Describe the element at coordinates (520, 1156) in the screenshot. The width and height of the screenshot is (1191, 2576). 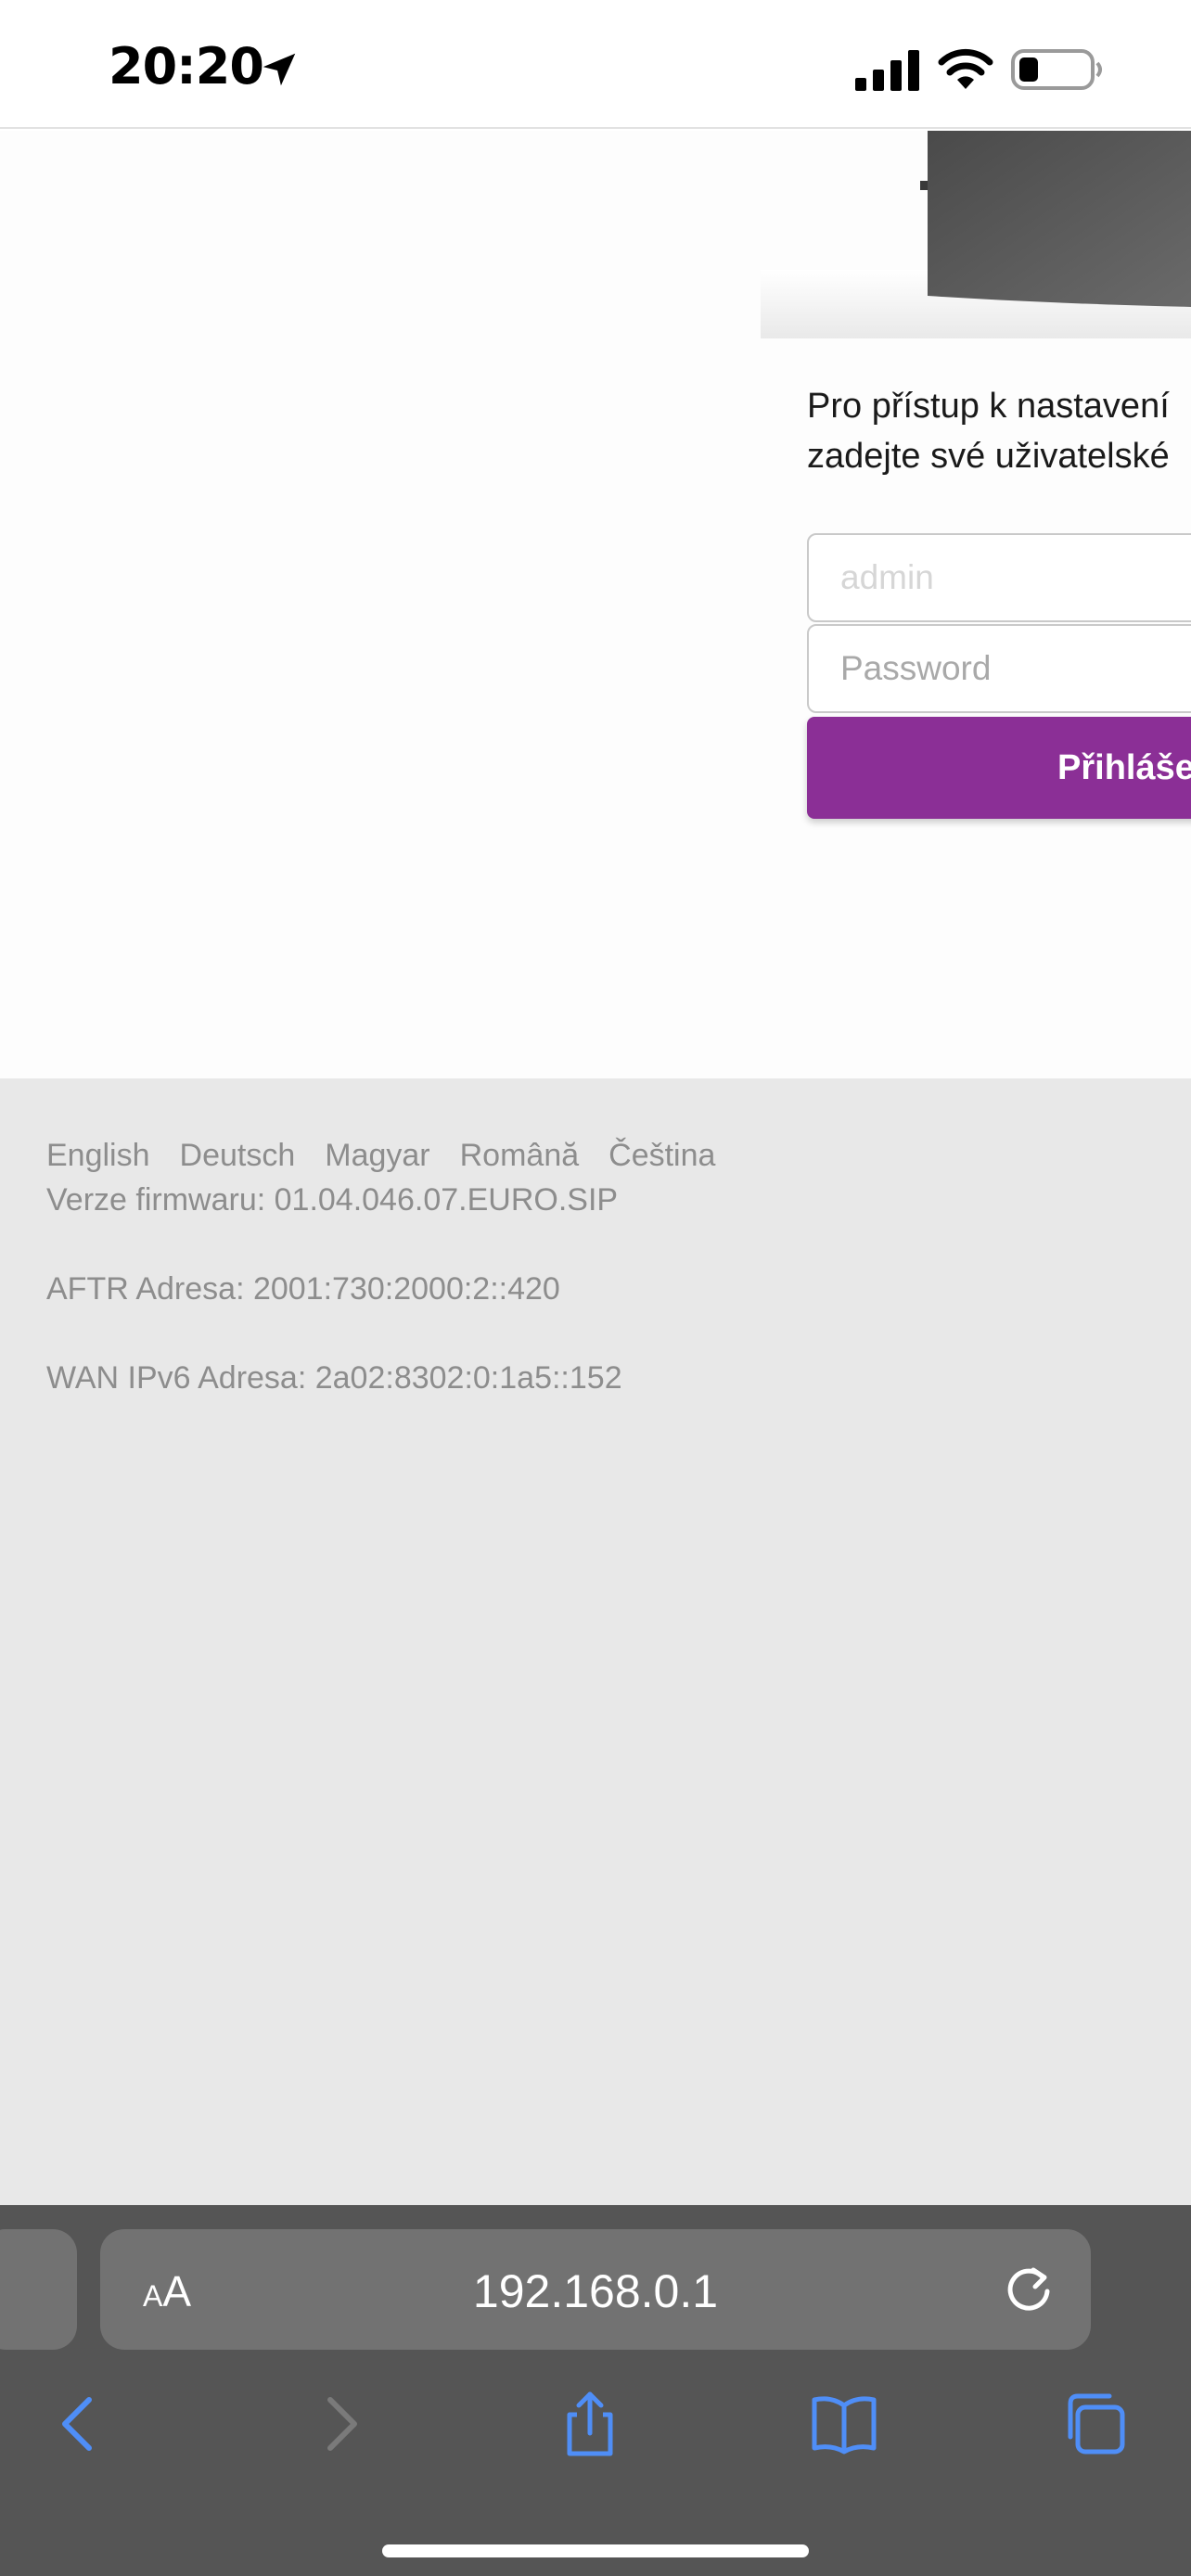
I see `language-link-romana: Română` at that location.